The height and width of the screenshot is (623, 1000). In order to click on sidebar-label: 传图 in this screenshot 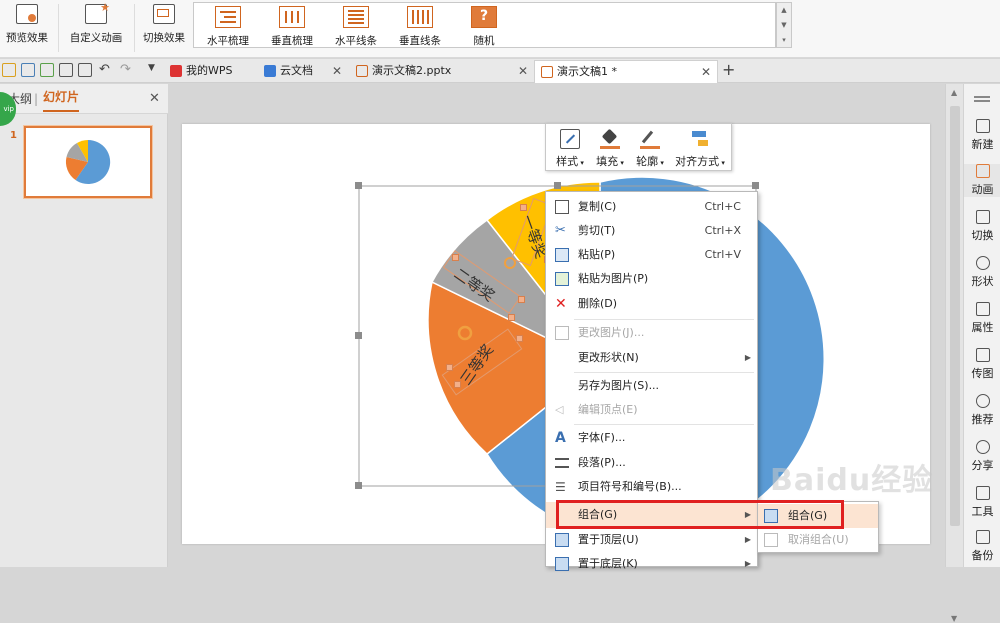, I will do `click(982, 373)`.